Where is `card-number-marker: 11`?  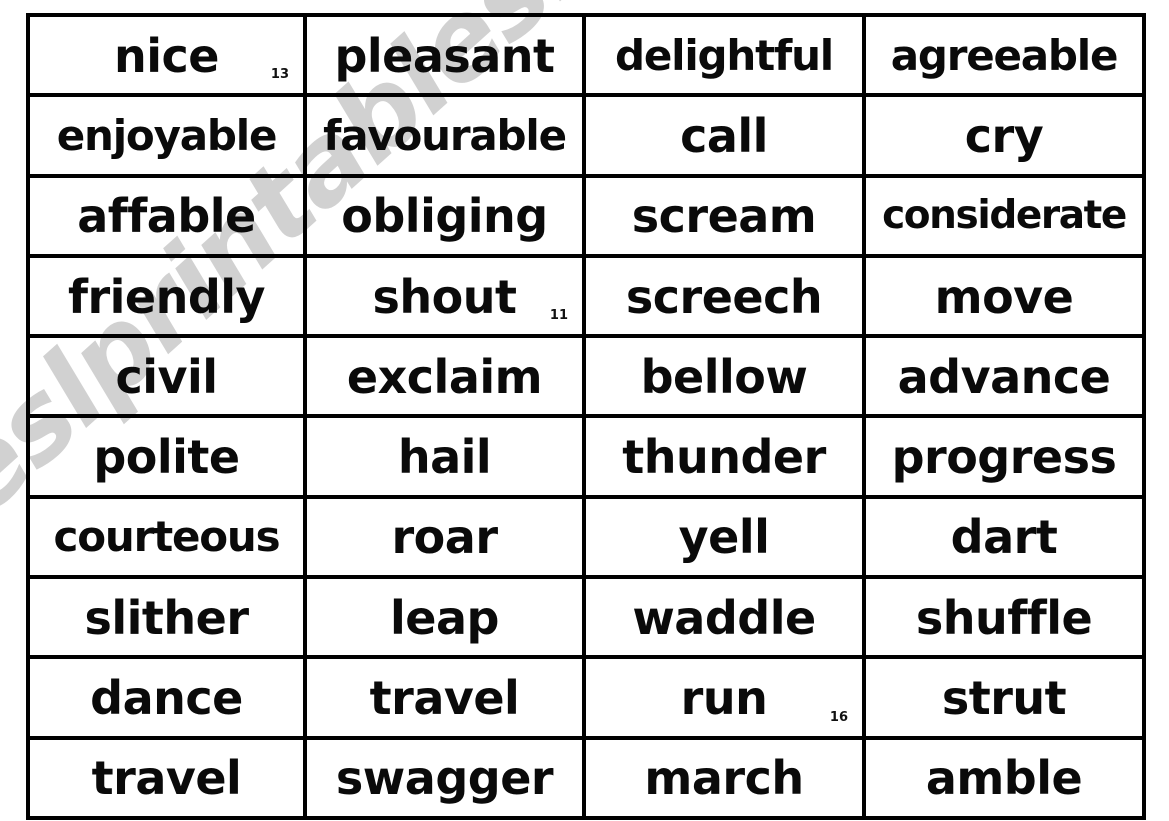 card-number-marker: 11 is located at coordinates (558, 316).